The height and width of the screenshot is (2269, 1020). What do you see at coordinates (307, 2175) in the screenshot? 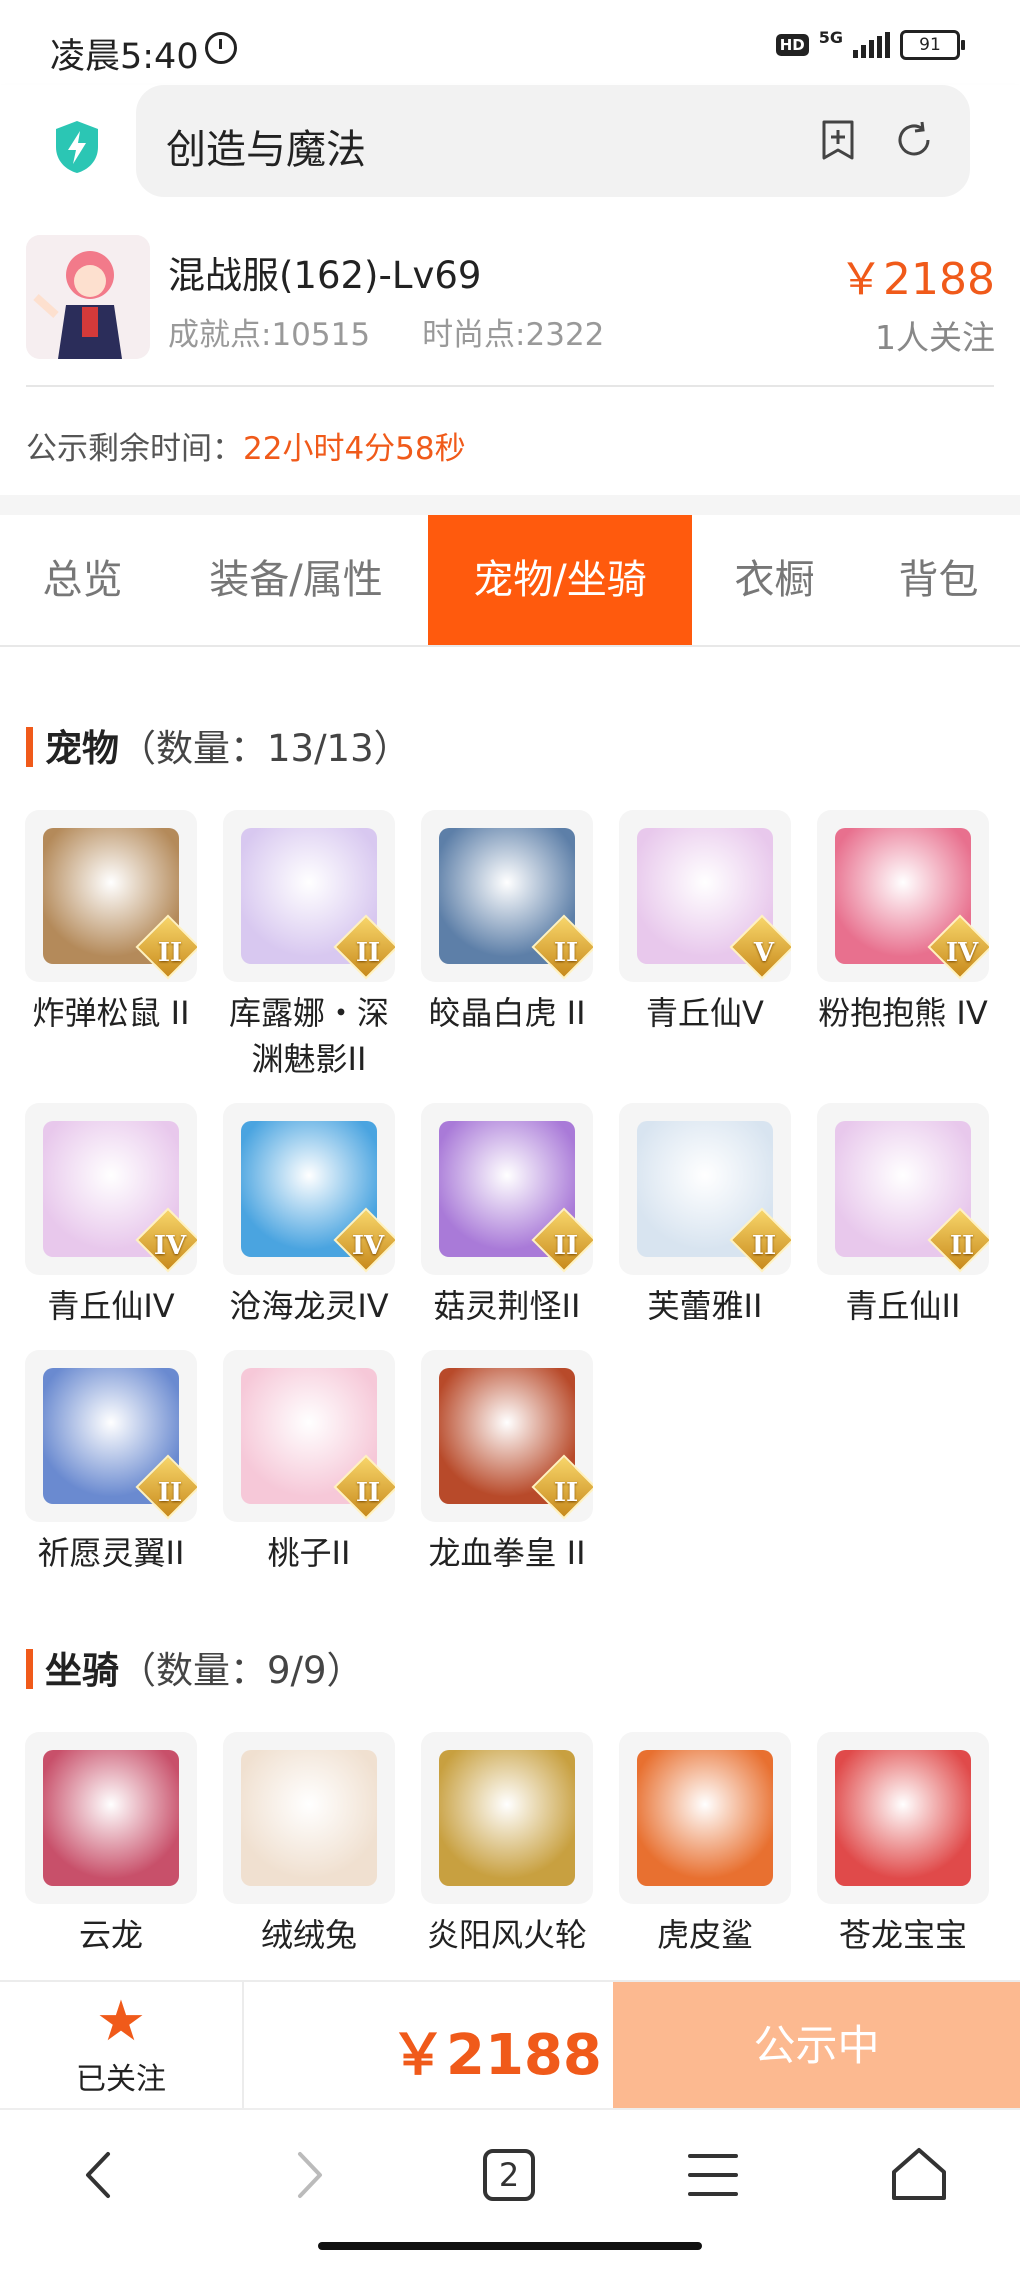
I see `forward-icon` at bounding box center [307, 2175].